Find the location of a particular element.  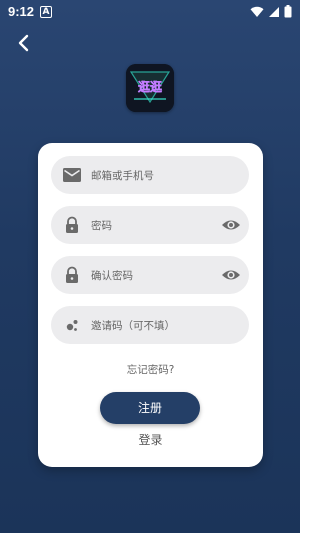

wifi-icon is located at coordinates (257, 11).